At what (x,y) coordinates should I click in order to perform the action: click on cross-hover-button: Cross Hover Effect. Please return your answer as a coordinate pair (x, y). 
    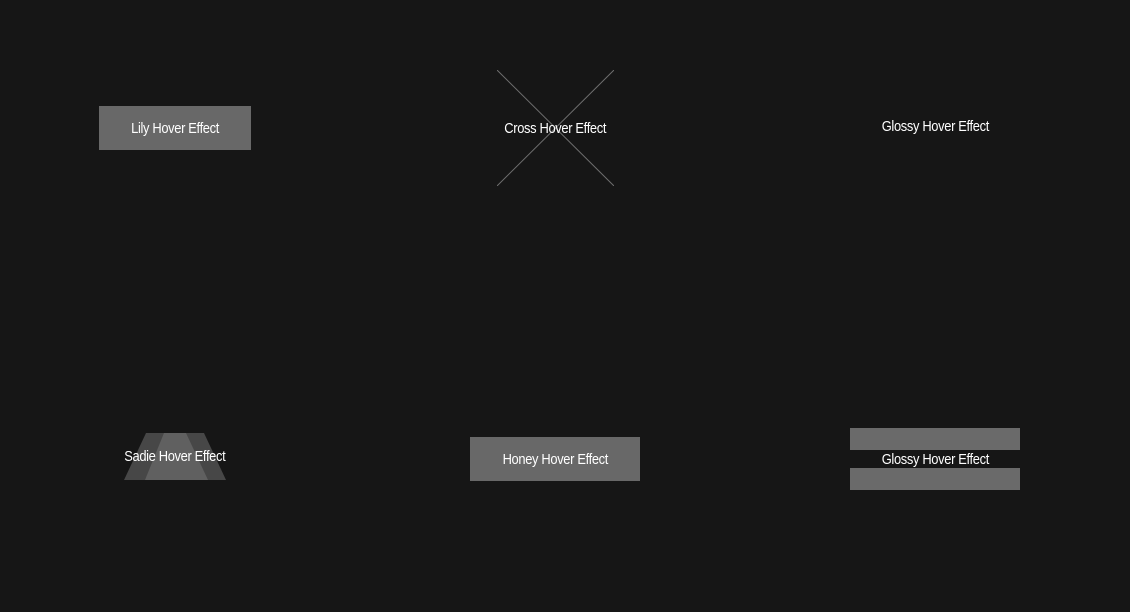
    Looking at the image, I should click on (555, 128).